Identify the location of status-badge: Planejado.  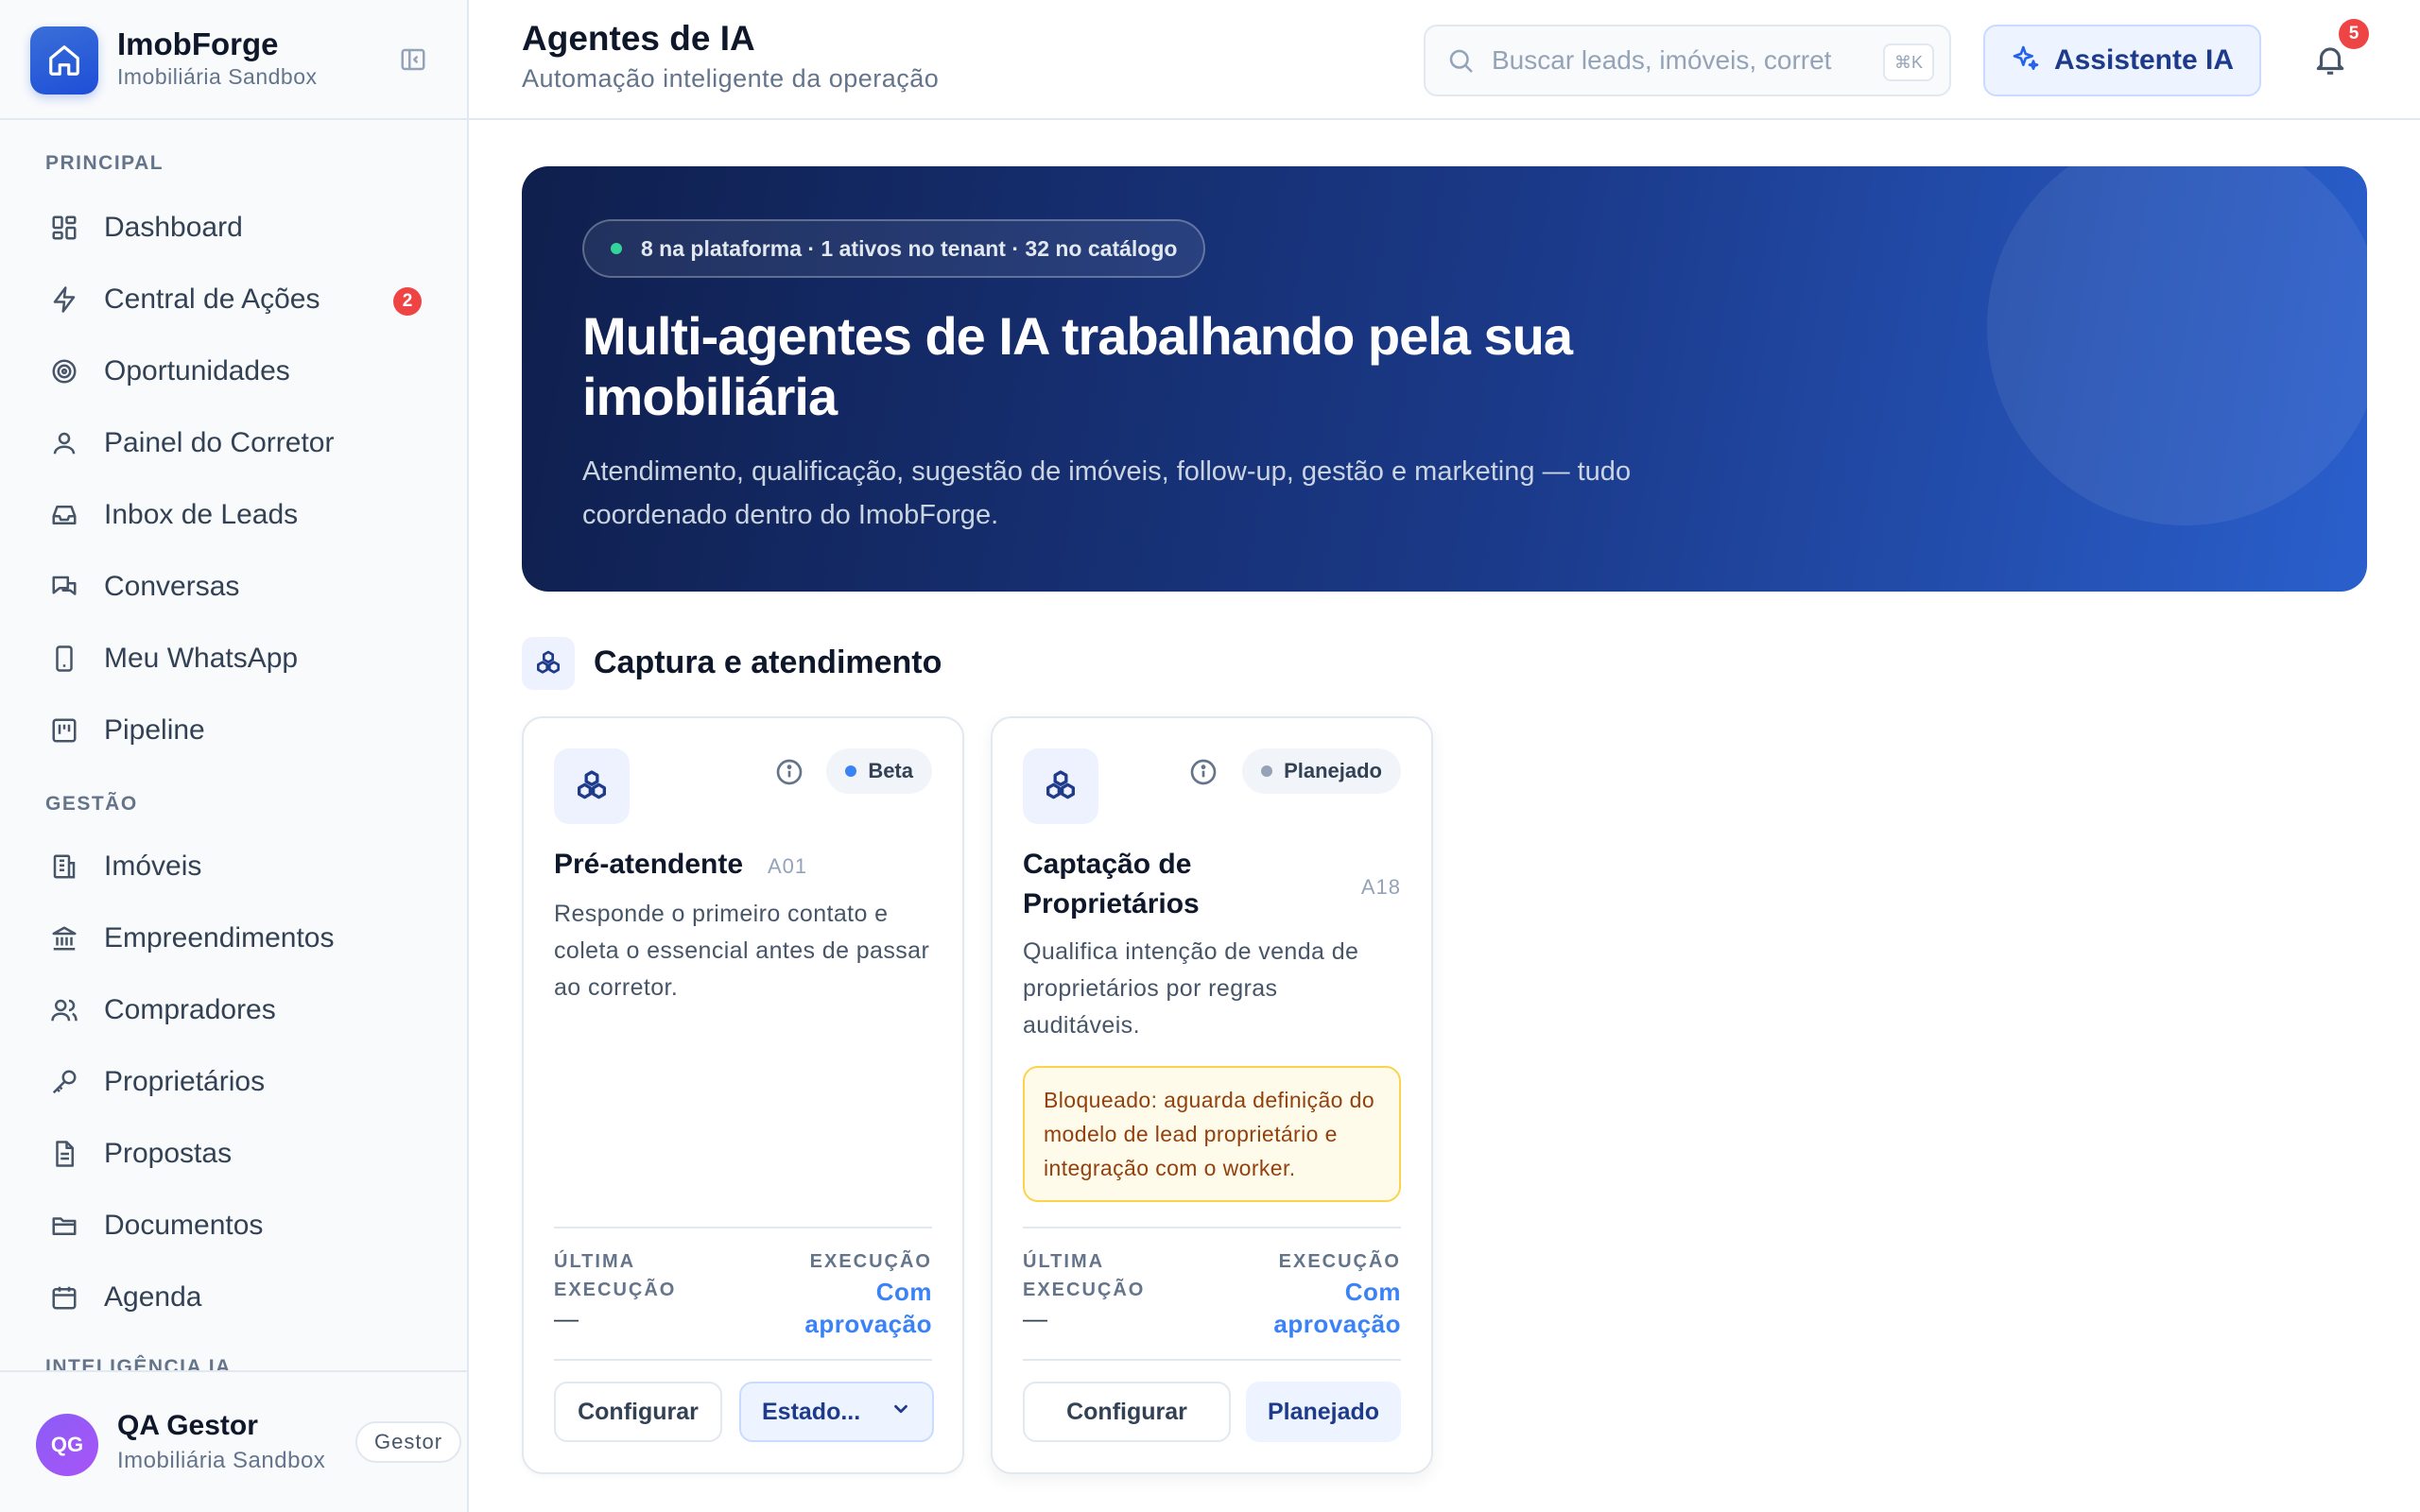
(1321, 771).